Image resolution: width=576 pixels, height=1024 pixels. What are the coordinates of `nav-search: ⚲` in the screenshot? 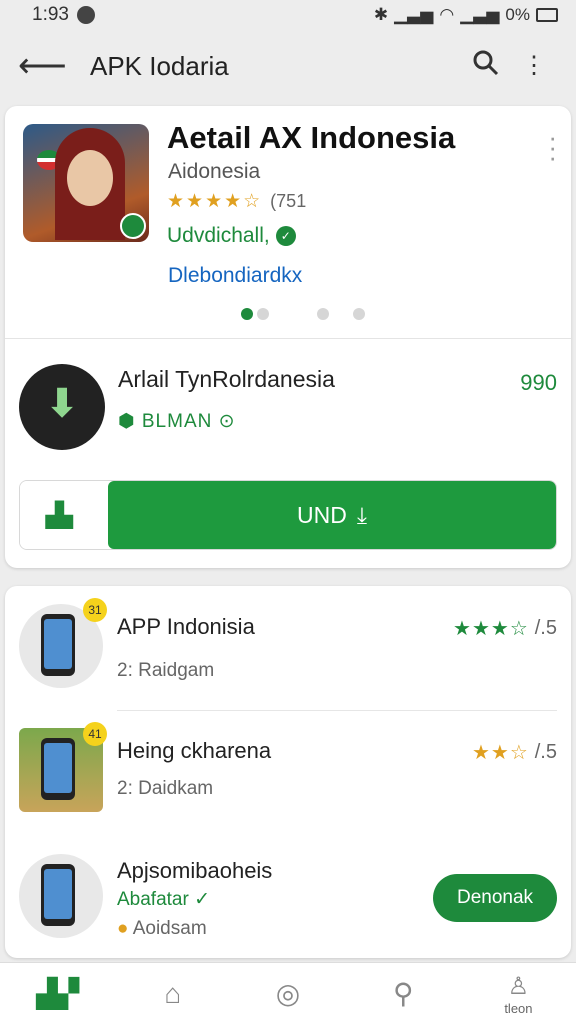 It's located at (403, 993).